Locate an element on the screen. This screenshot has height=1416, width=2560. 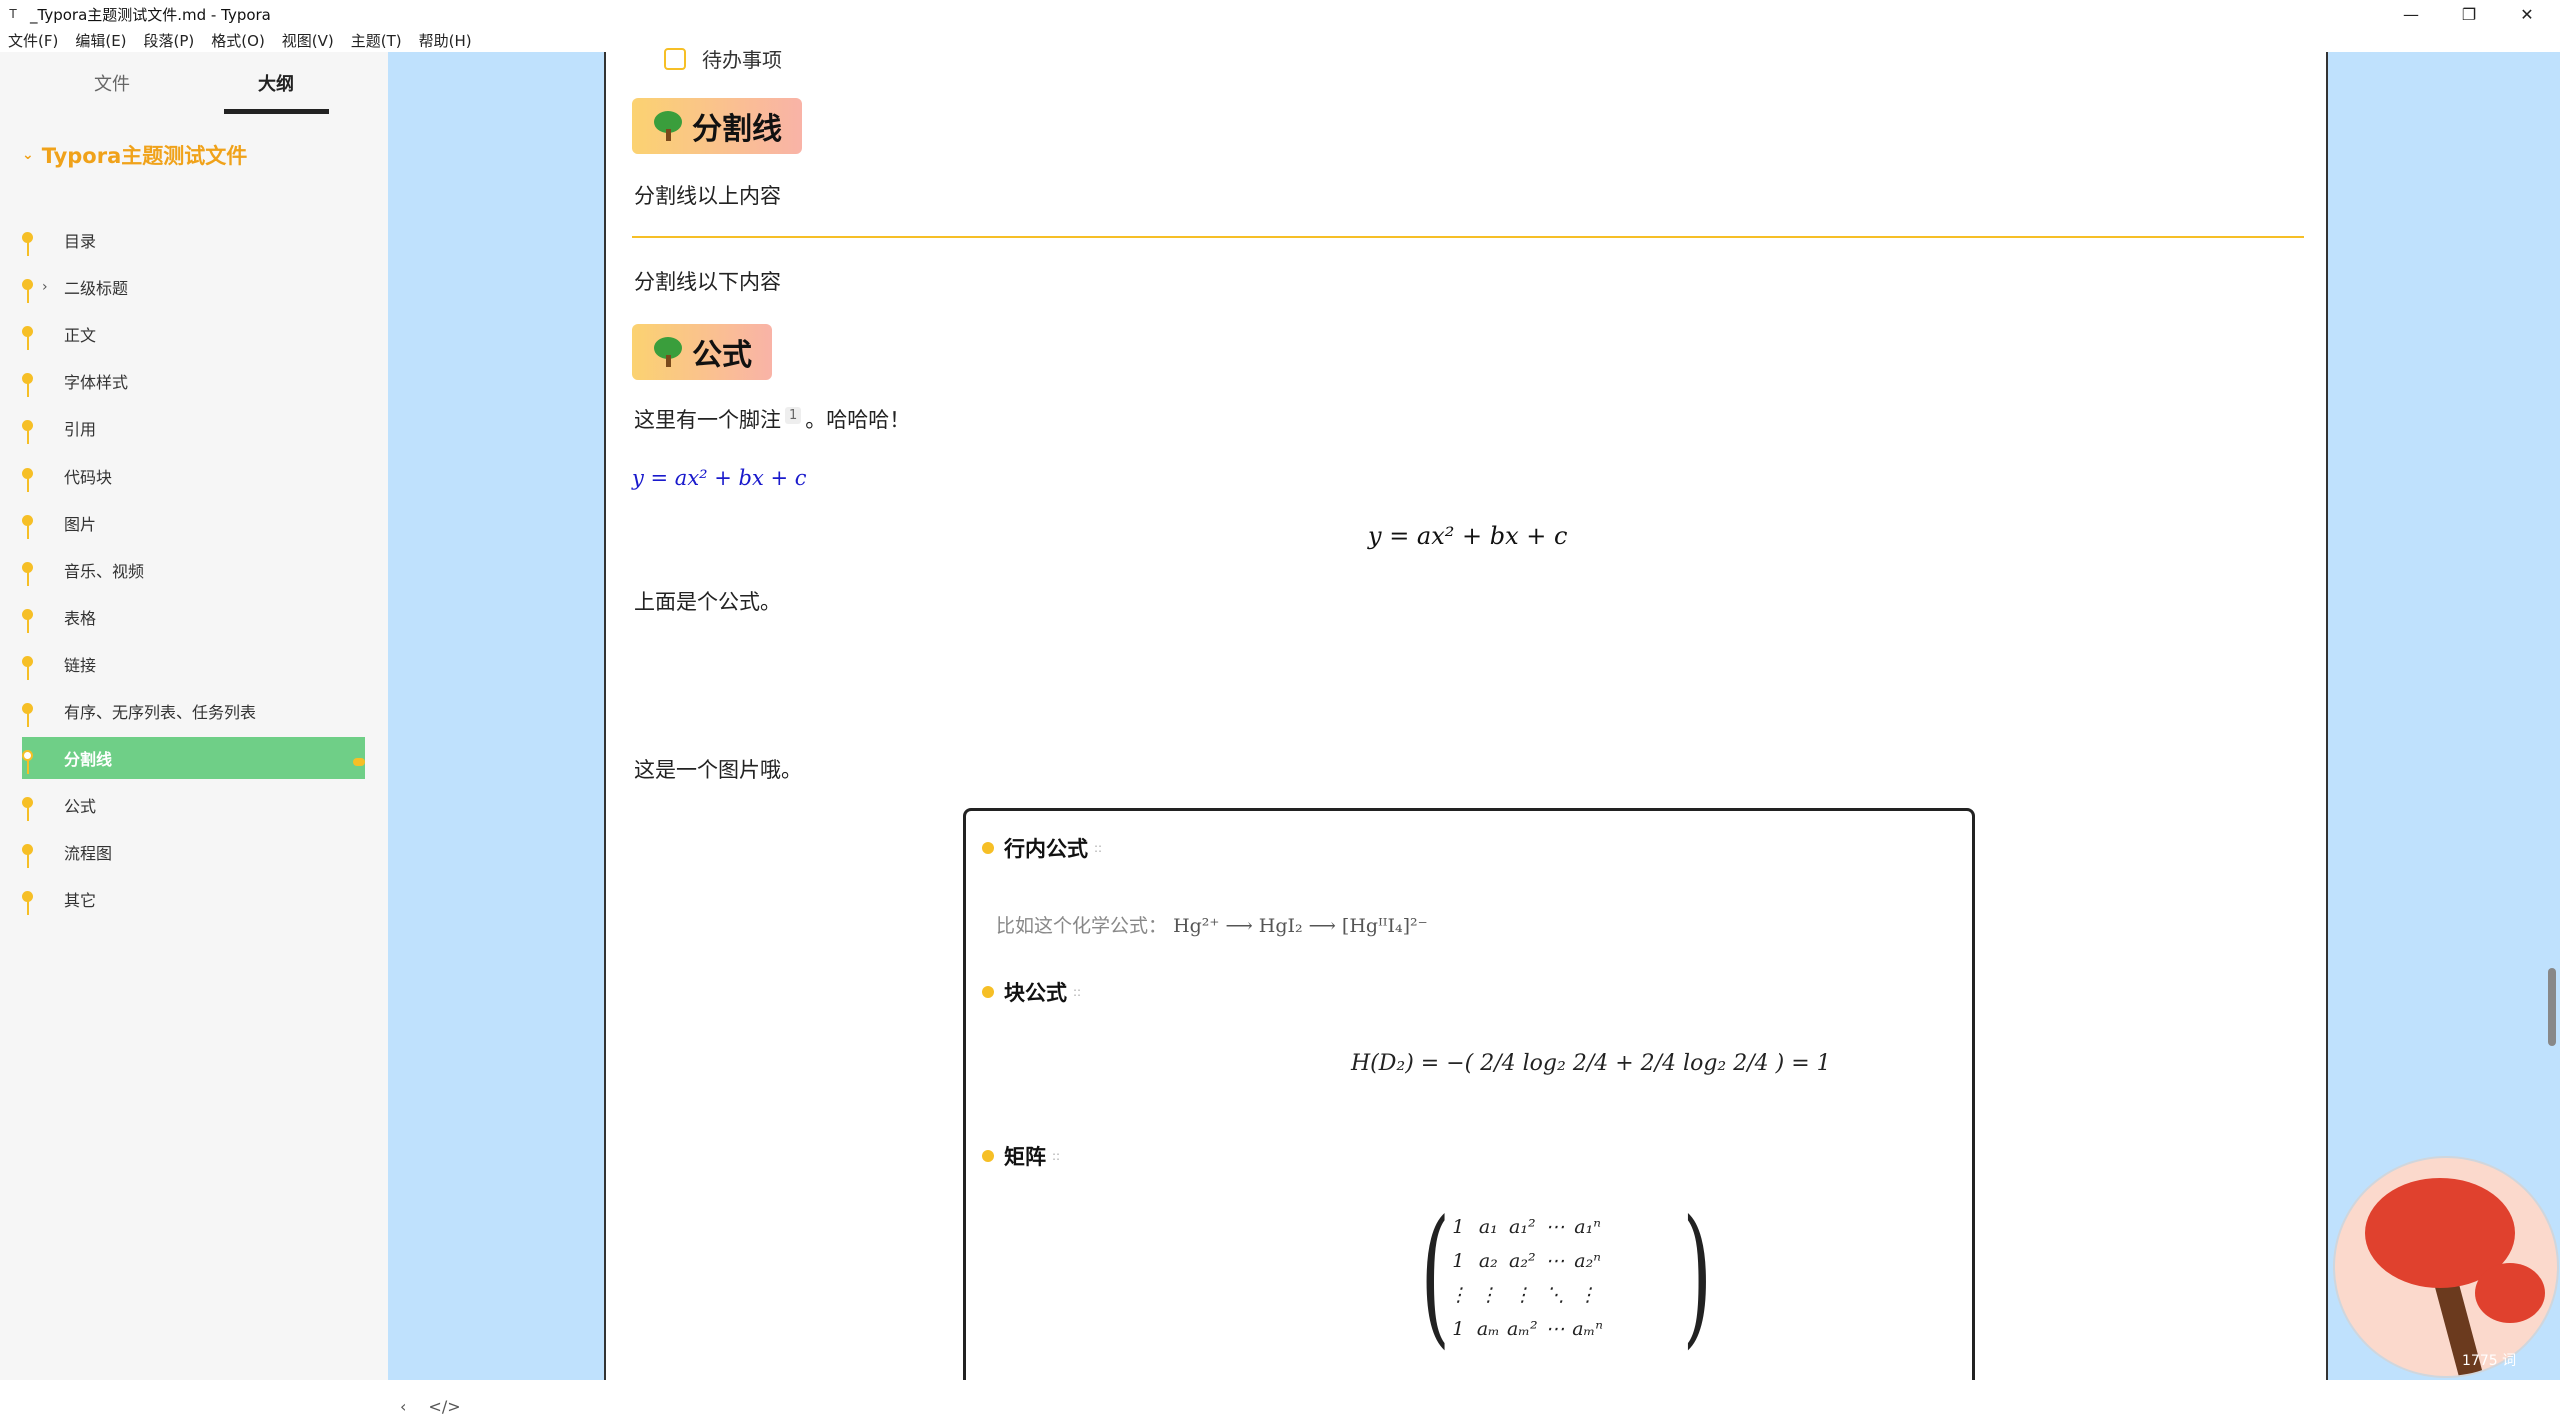
task-label: 待办事项 is located at coordinates (742, 60).